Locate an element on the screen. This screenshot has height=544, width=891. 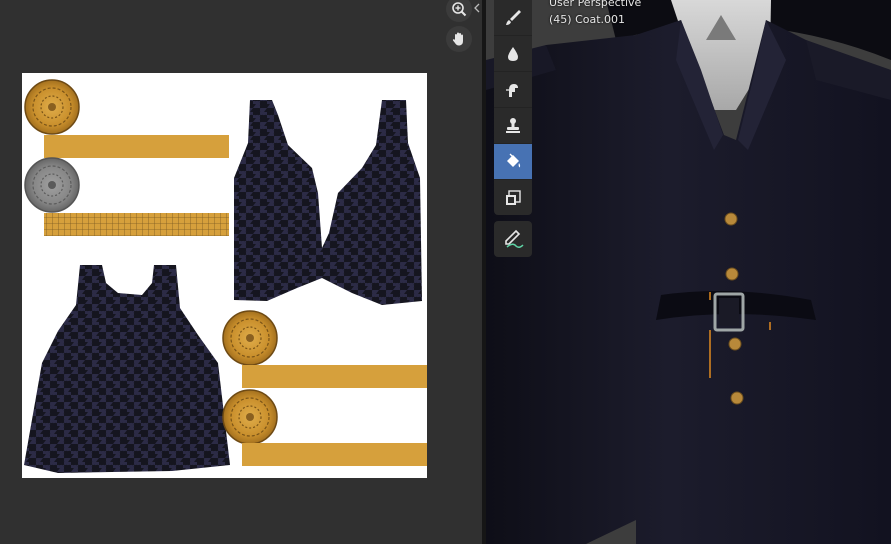
viewport-object-label: (45) Coat.001 is located at coordinates (587, 19).